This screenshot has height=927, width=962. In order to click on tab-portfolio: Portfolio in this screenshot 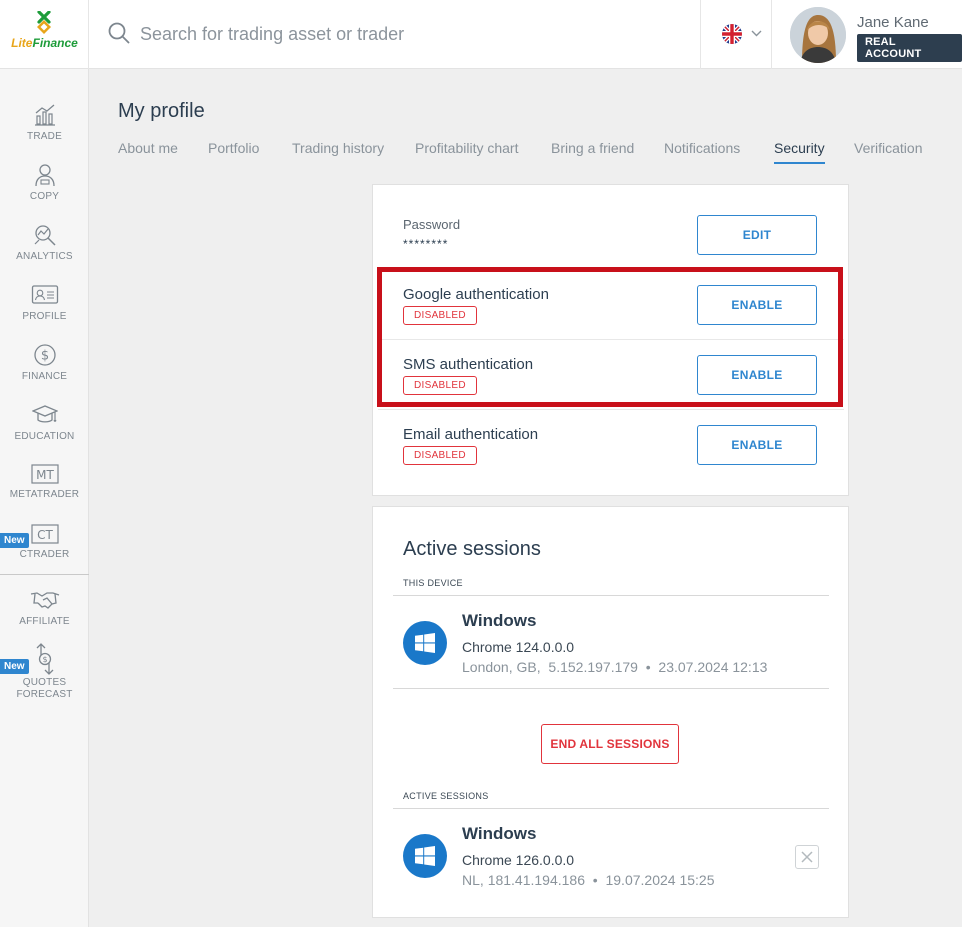, I will do `click(233, 151)`.